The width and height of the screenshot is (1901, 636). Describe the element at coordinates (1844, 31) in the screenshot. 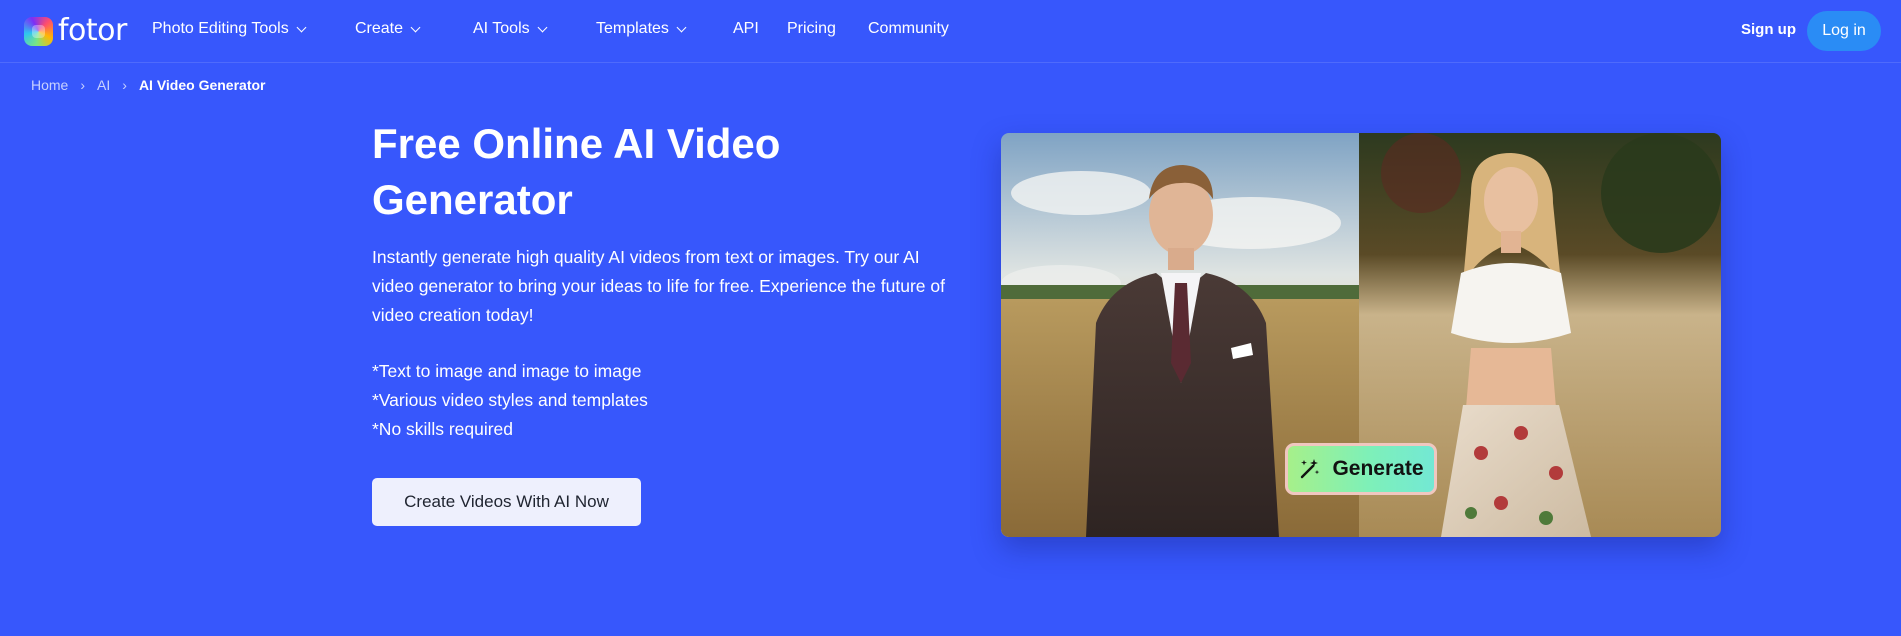

I see `log-in-button: Log in` at that location.